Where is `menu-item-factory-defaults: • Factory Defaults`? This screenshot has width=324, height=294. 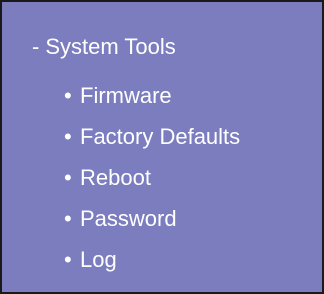 menu-item-factory-defaults: • Factory Defaults is located at coordinates (152, 141).